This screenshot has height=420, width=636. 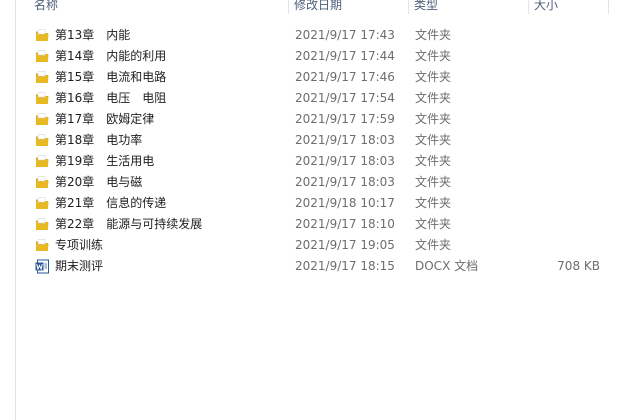 What do you see at coordinates (345, 35) in the screenshot?
I see `file-modified-date: 2021/9/17 17:43` at bounding box center [345, 35].